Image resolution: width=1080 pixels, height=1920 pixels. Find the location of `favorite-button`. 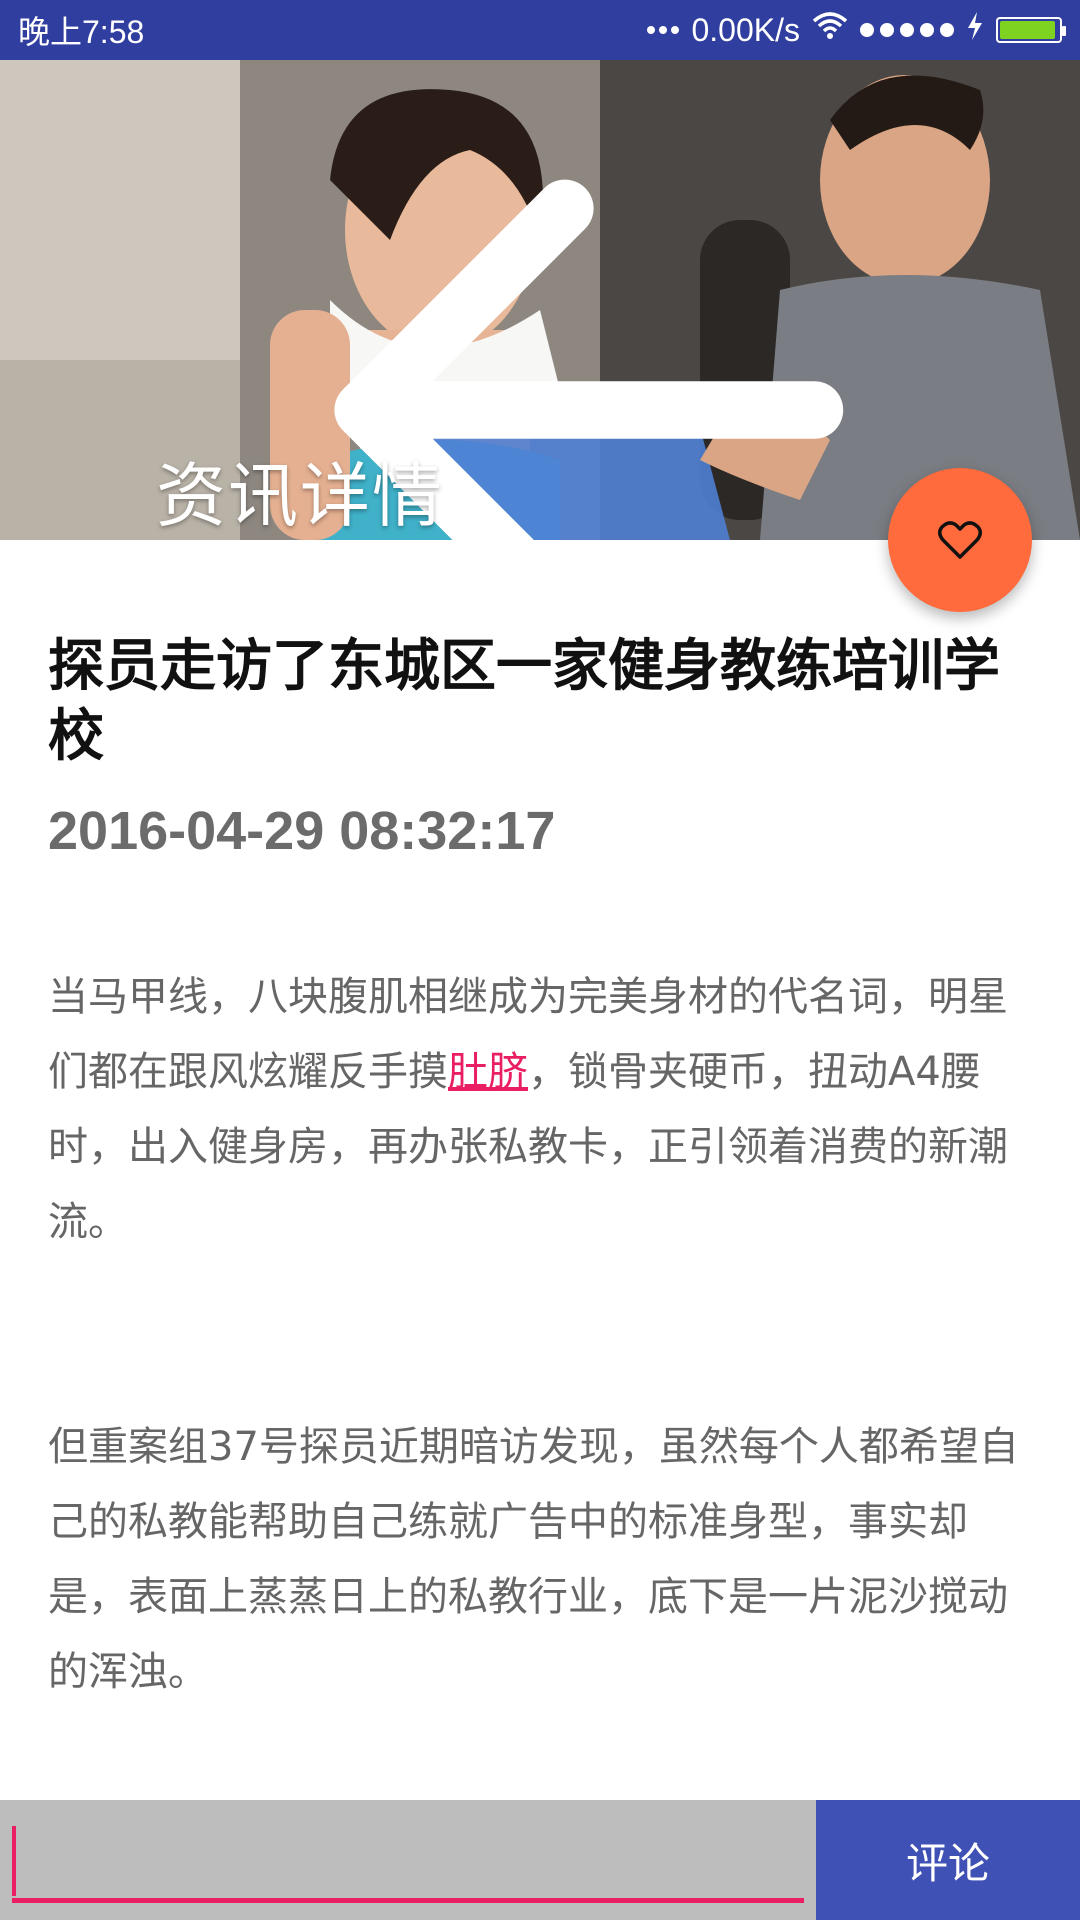

favorite-button is located at coordinates (960, 540).